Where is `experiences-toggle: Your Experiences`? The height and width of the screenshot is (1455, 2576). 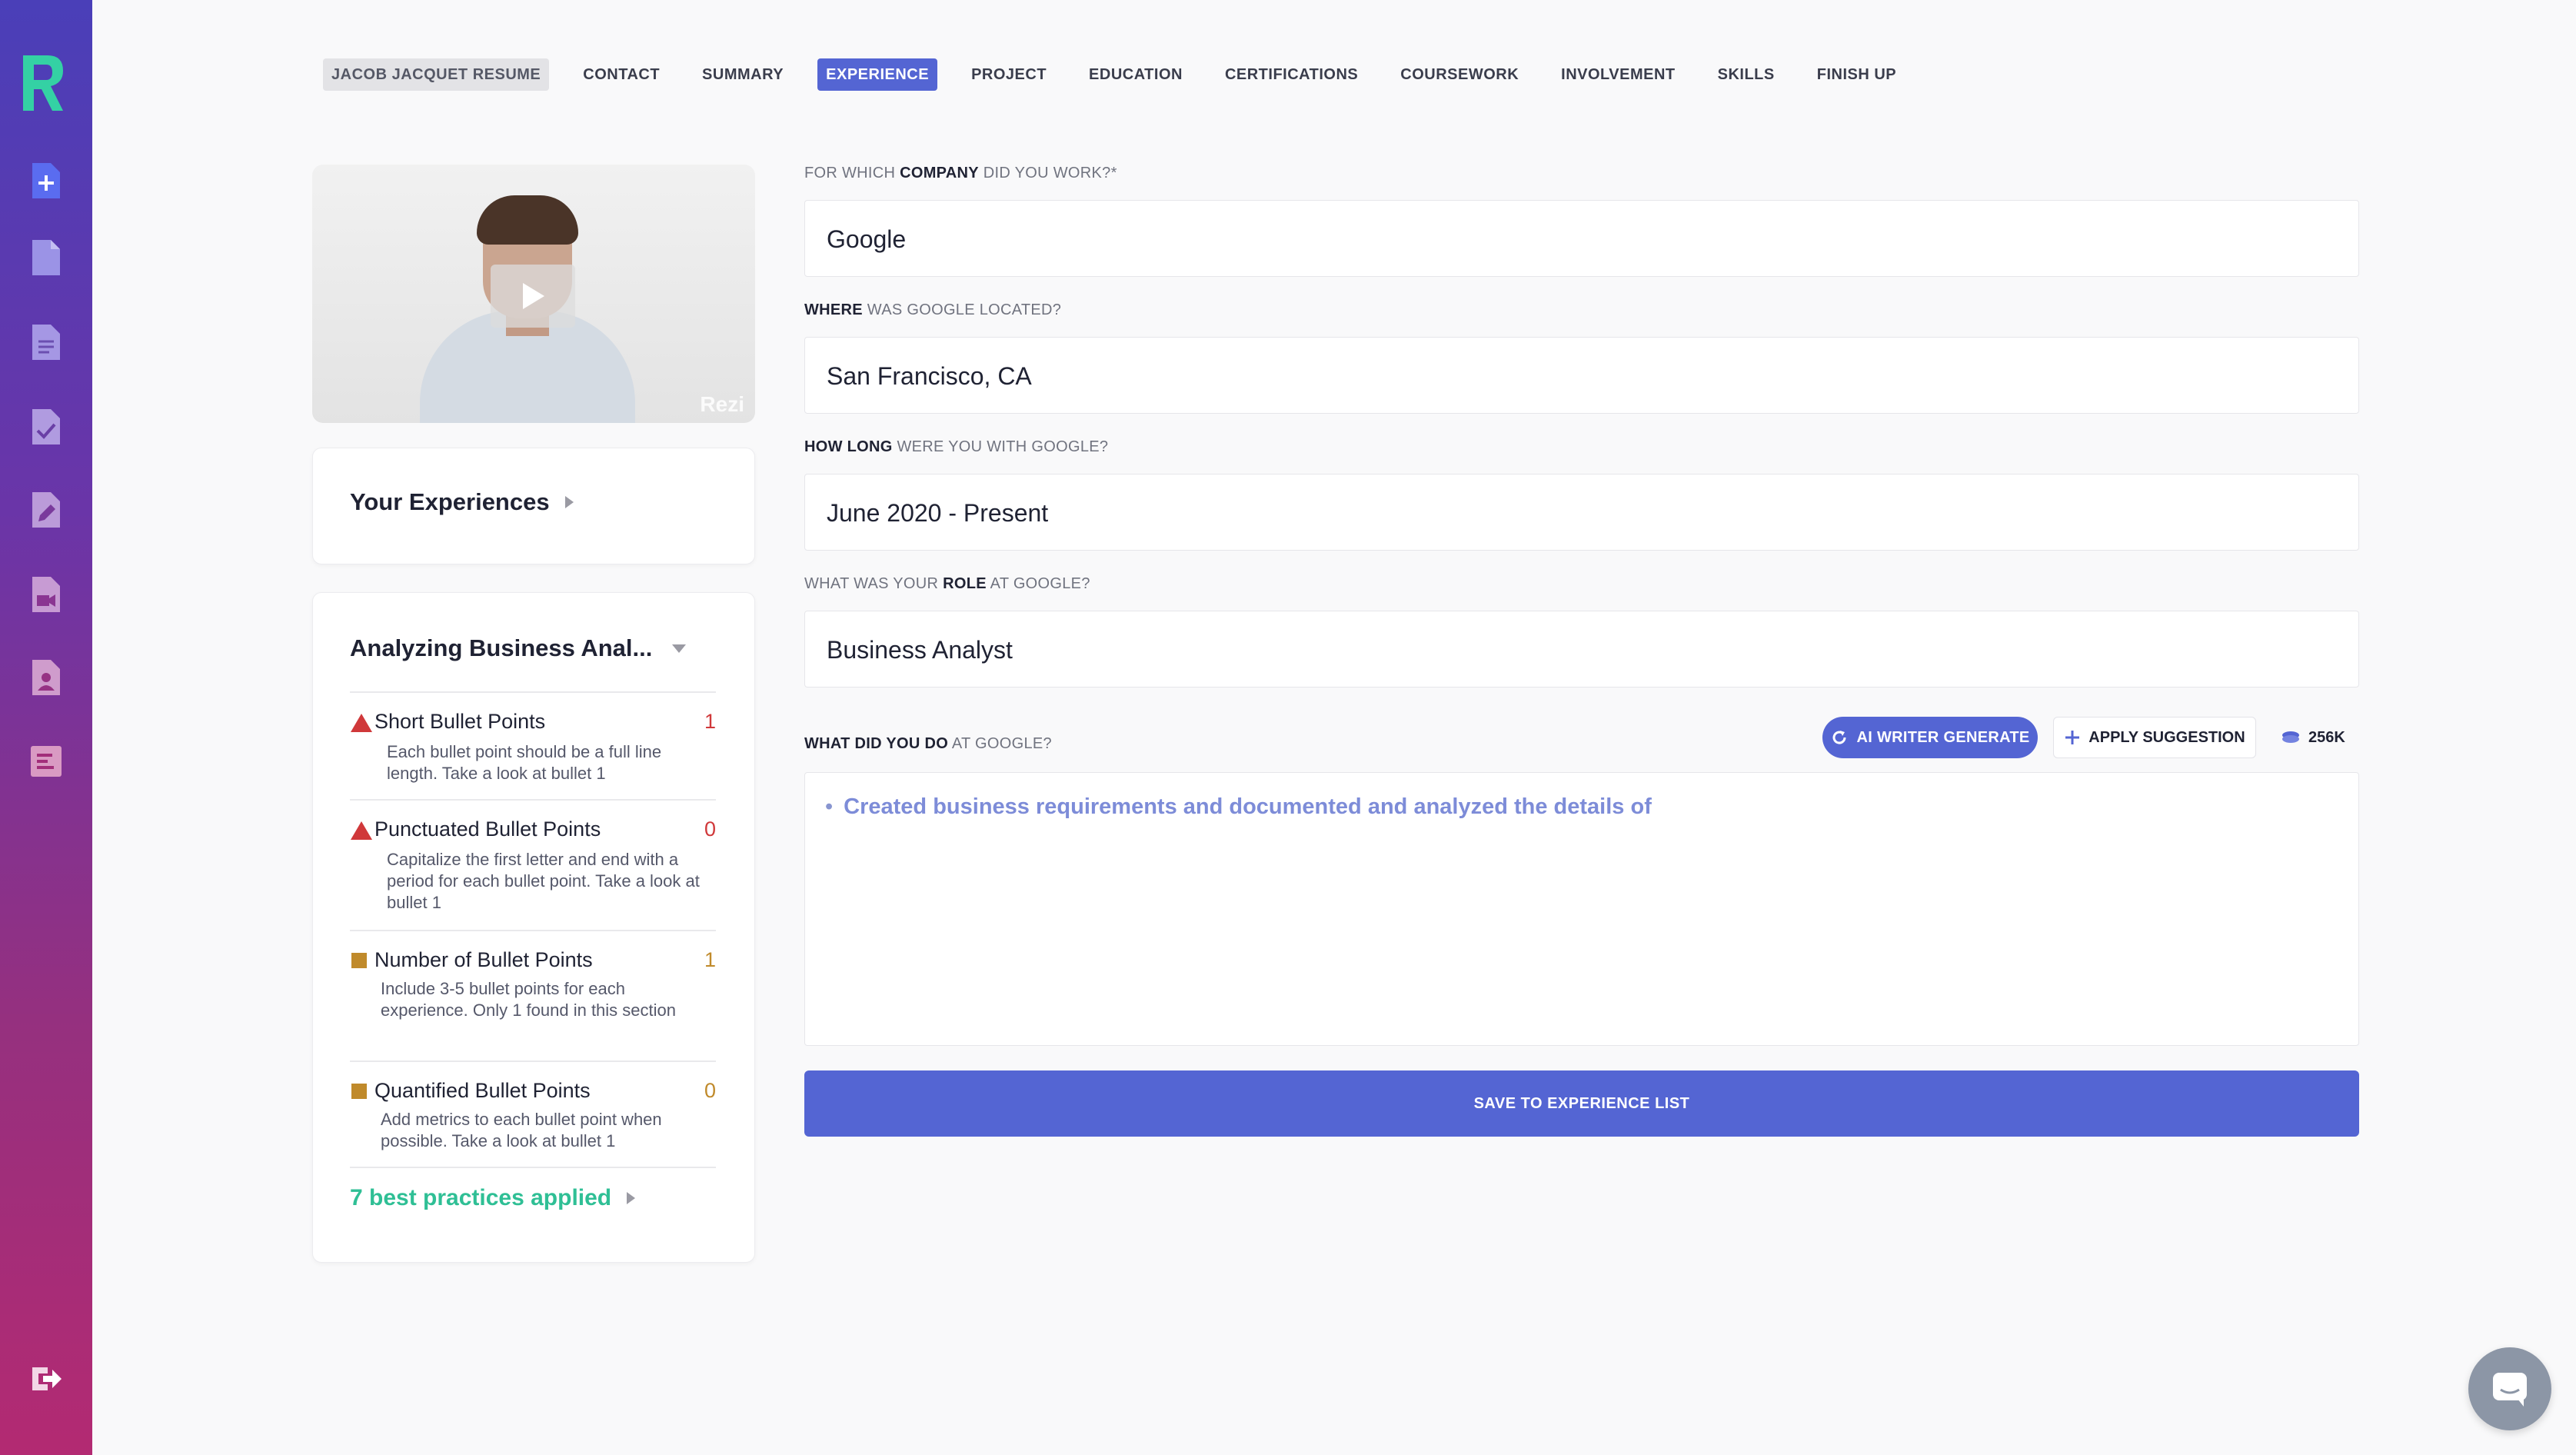
experiences-toggle: Your Experiences is located at coordinates (462, 502).